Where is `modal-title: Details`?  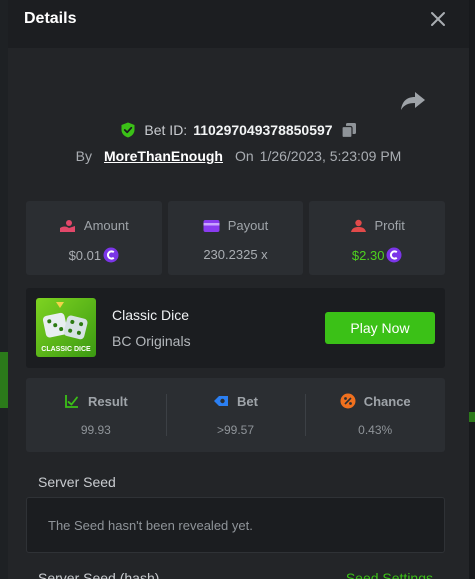 modal-title: Details is located at coordinates (50, 18).